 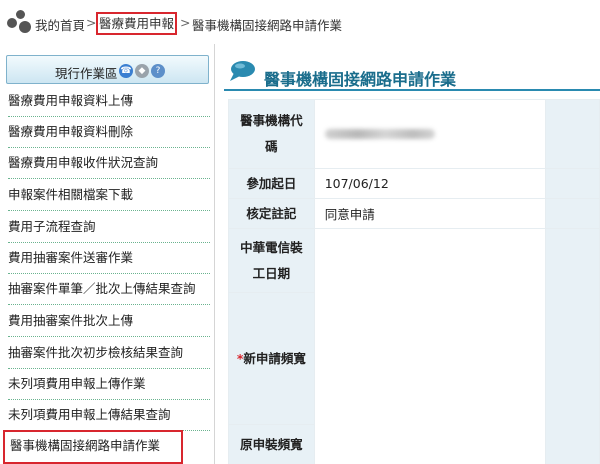 What do you see at coordinates (271, 213) in the screenshot?
I see `approval-label: 核定註記` at bounding box center [271, 213].